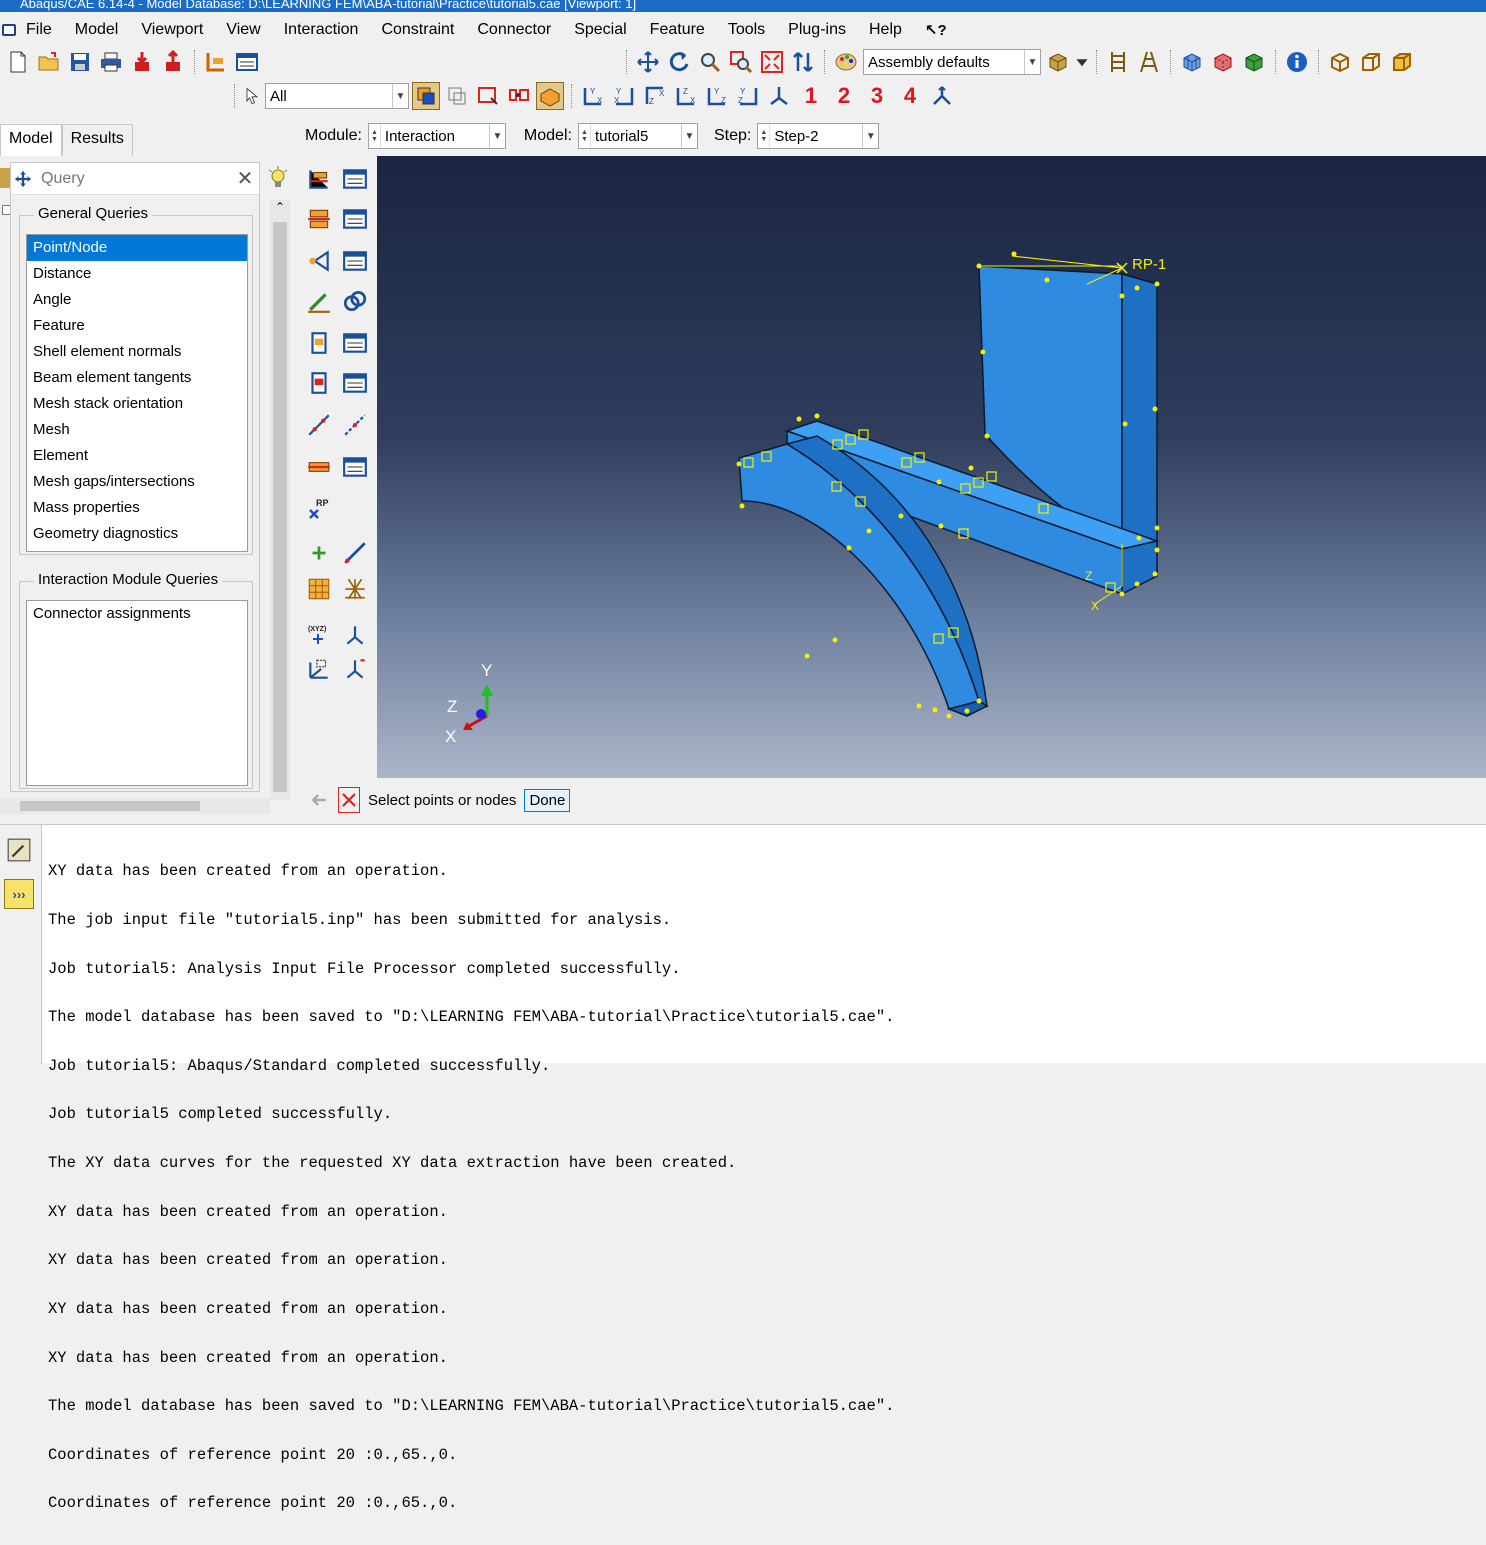  Describe the element at coordinates (319, 343) in the screenshot. I see `create-wire-icon` at that location.